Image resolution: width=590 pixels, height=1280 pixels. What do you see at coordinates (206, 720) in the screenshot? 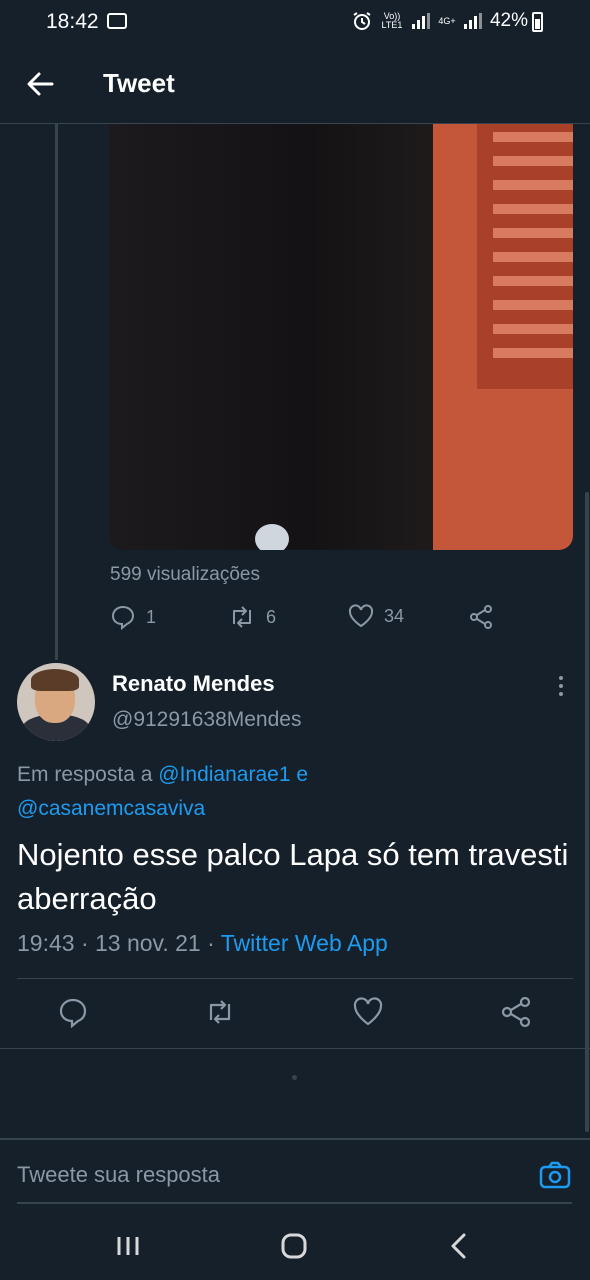
I see `author-handle: @91291638Mendes` at bounding box center [206, 720].